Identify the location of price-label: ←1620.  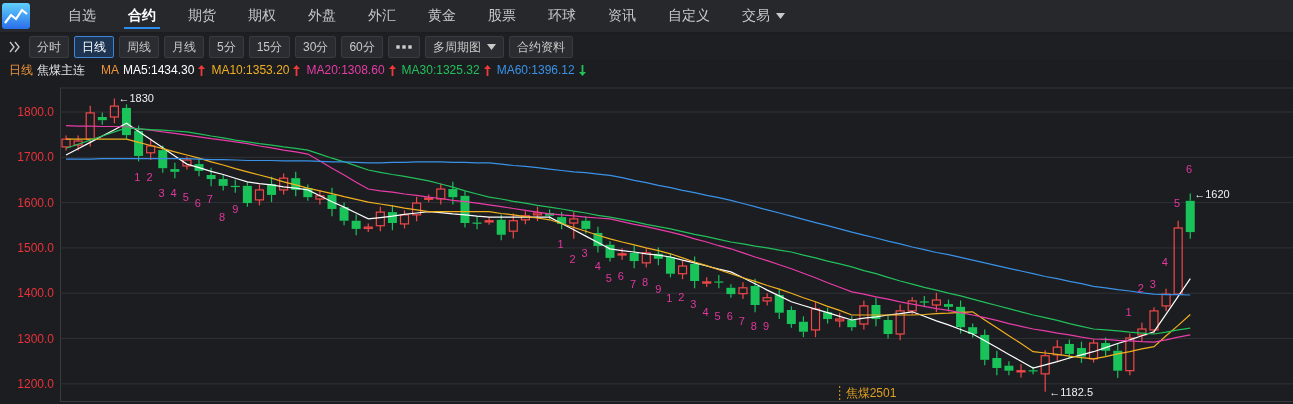
(1212, 193).